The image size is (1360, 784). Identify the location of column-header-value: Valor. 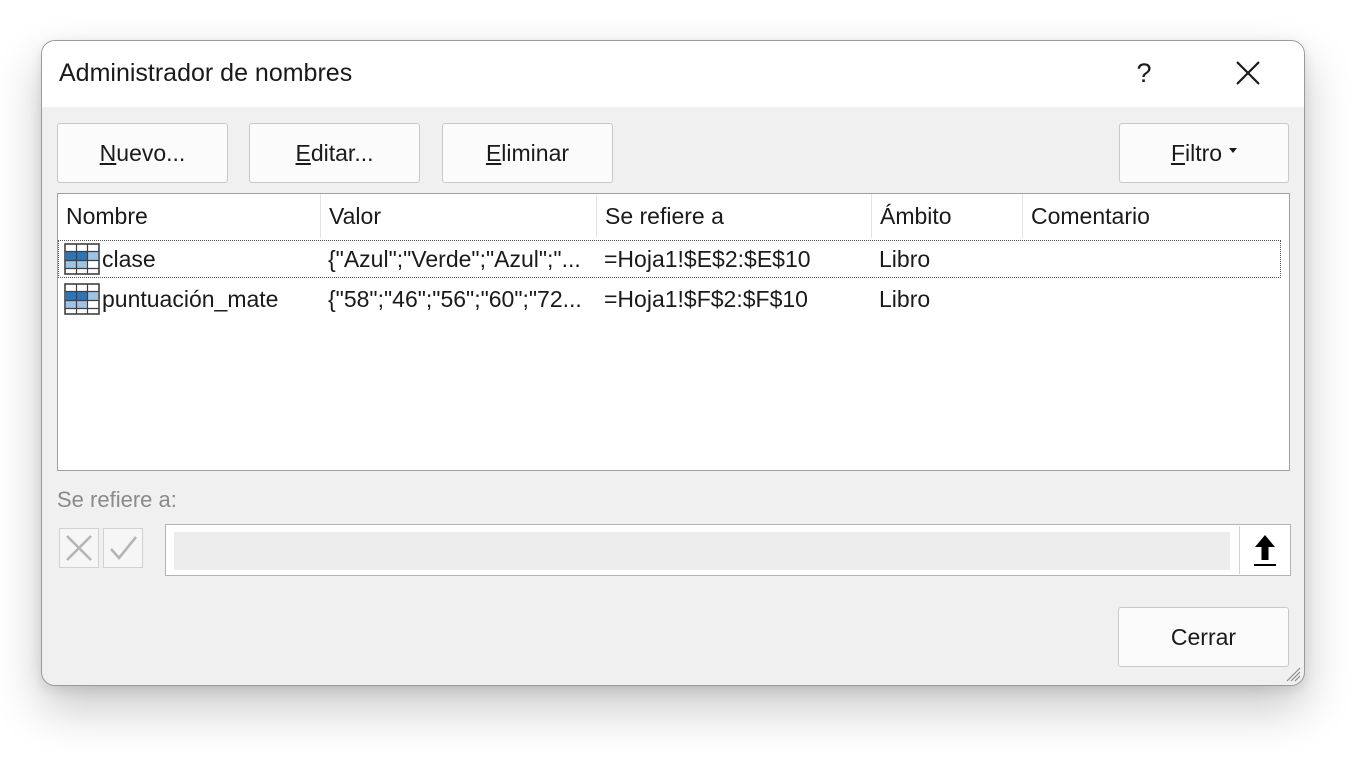
(459, 216).